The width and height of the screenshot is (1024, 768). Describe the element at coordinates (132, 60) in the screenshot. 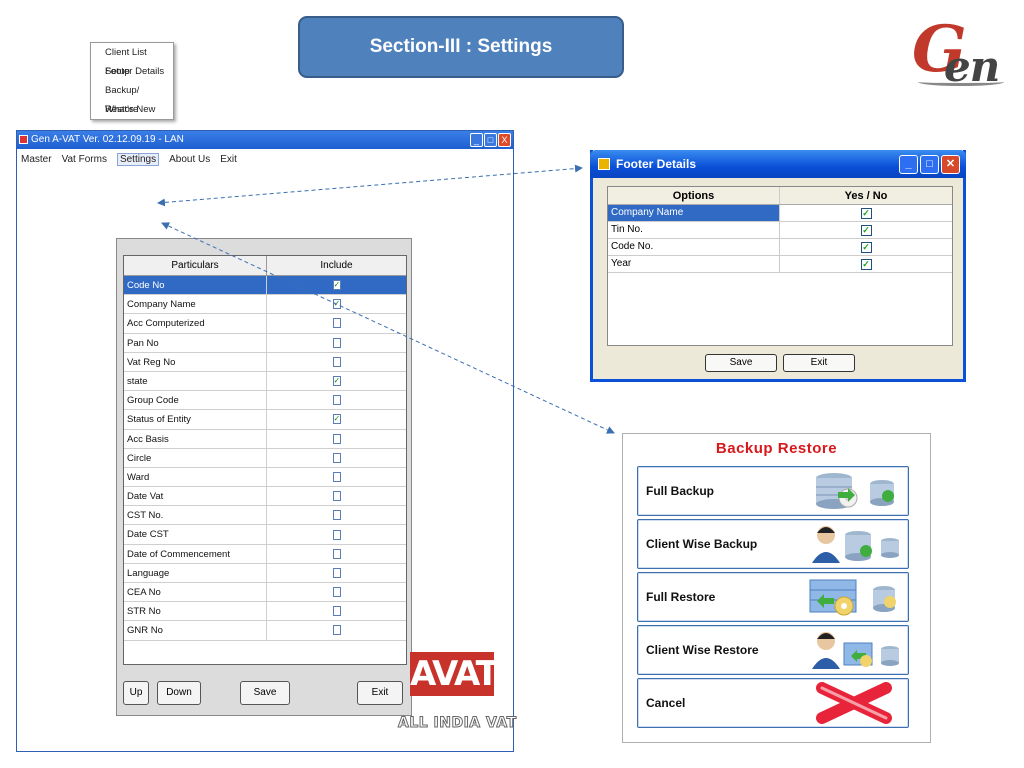

I see `menu-item-client-list-setup: Client List Setup` at that location.